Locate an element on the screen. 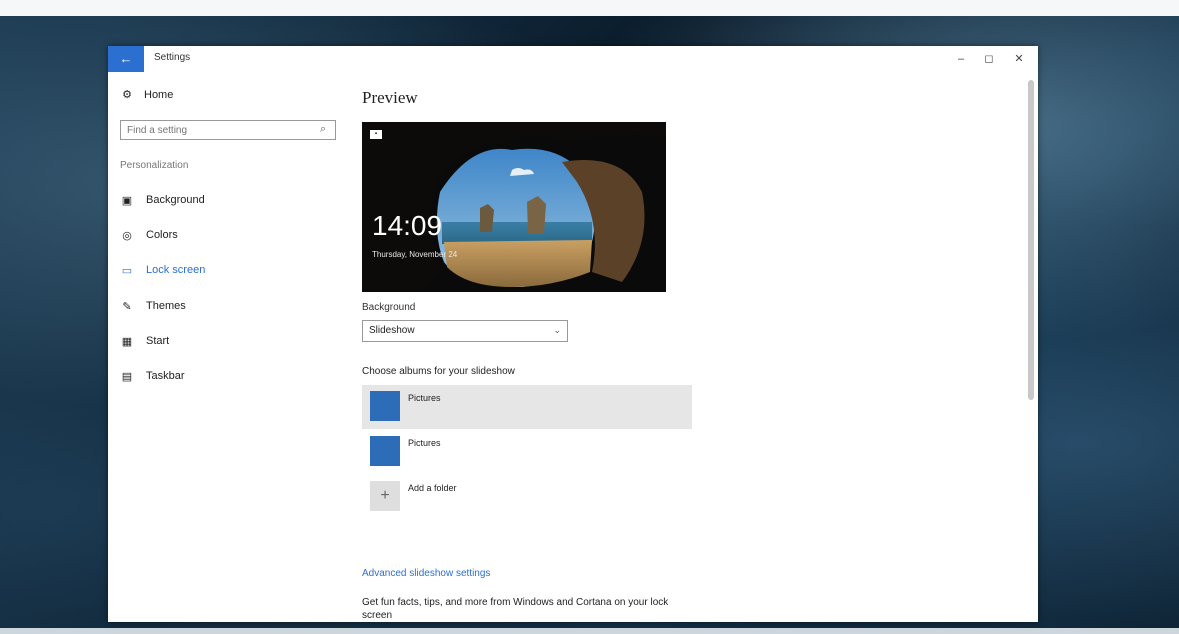 This screenshot has height=634, width=1179. back-arrow-icon: ← is located at coordinates (126, 58).